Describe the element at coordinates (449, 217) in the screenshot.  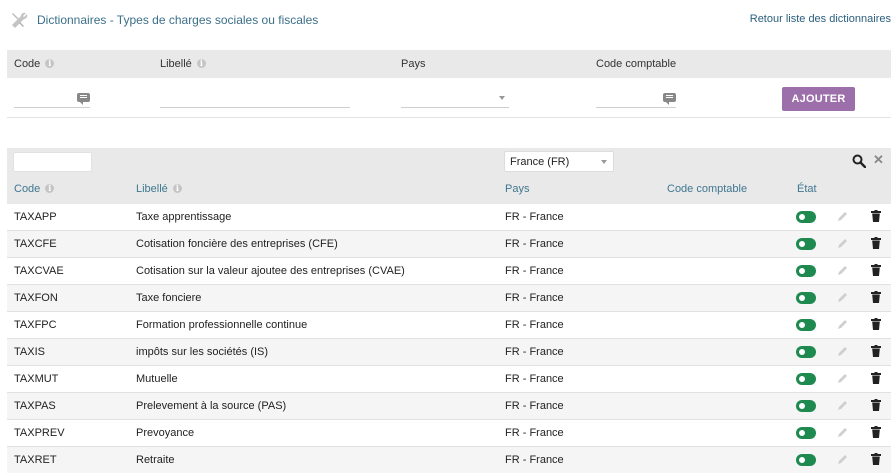
I see `table-row: TAXAPP Taxe apprentissage FR - France` at that location.